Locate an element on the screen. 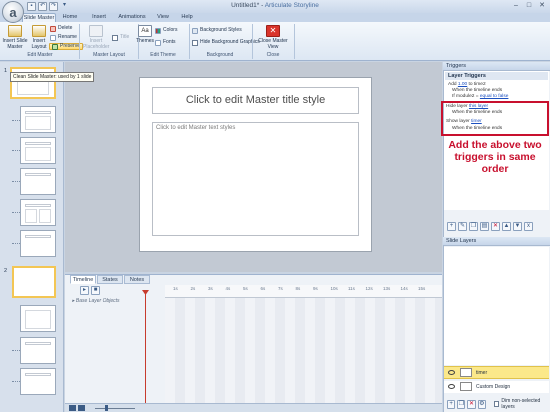 This screenshot has height=412, width=550. layers-toolbar: + ❐ ✕ ⚙ Dim non-selected layers is located at coordinates (496, 404).